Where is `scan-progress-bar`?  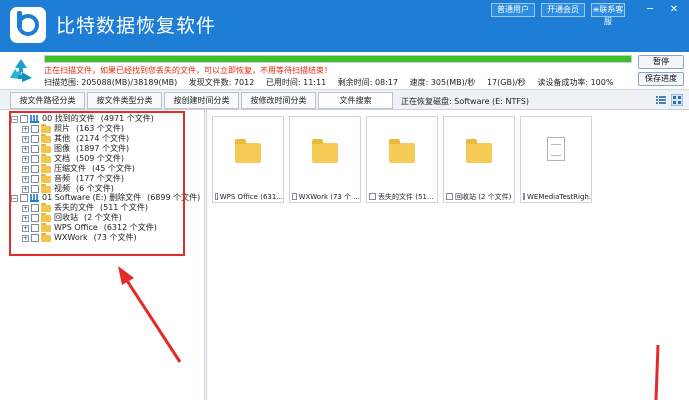 scan-progress-bar is located at coordinates (338, 59).